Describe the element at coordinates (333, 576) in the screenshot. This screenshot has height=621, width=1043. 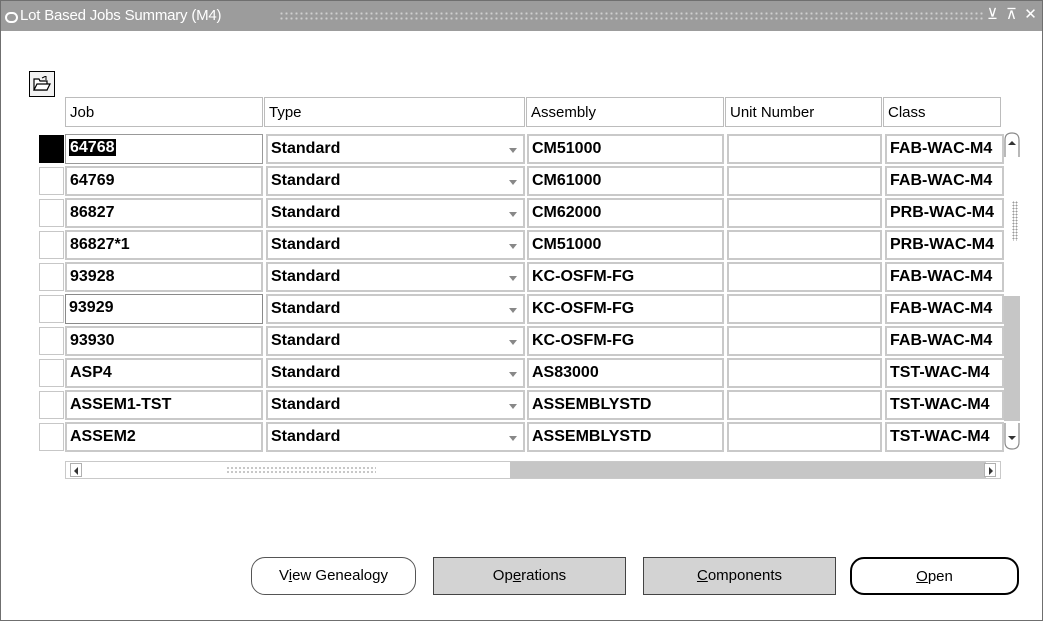
I see `view-genealogy-button: View Genealogy` at that location.